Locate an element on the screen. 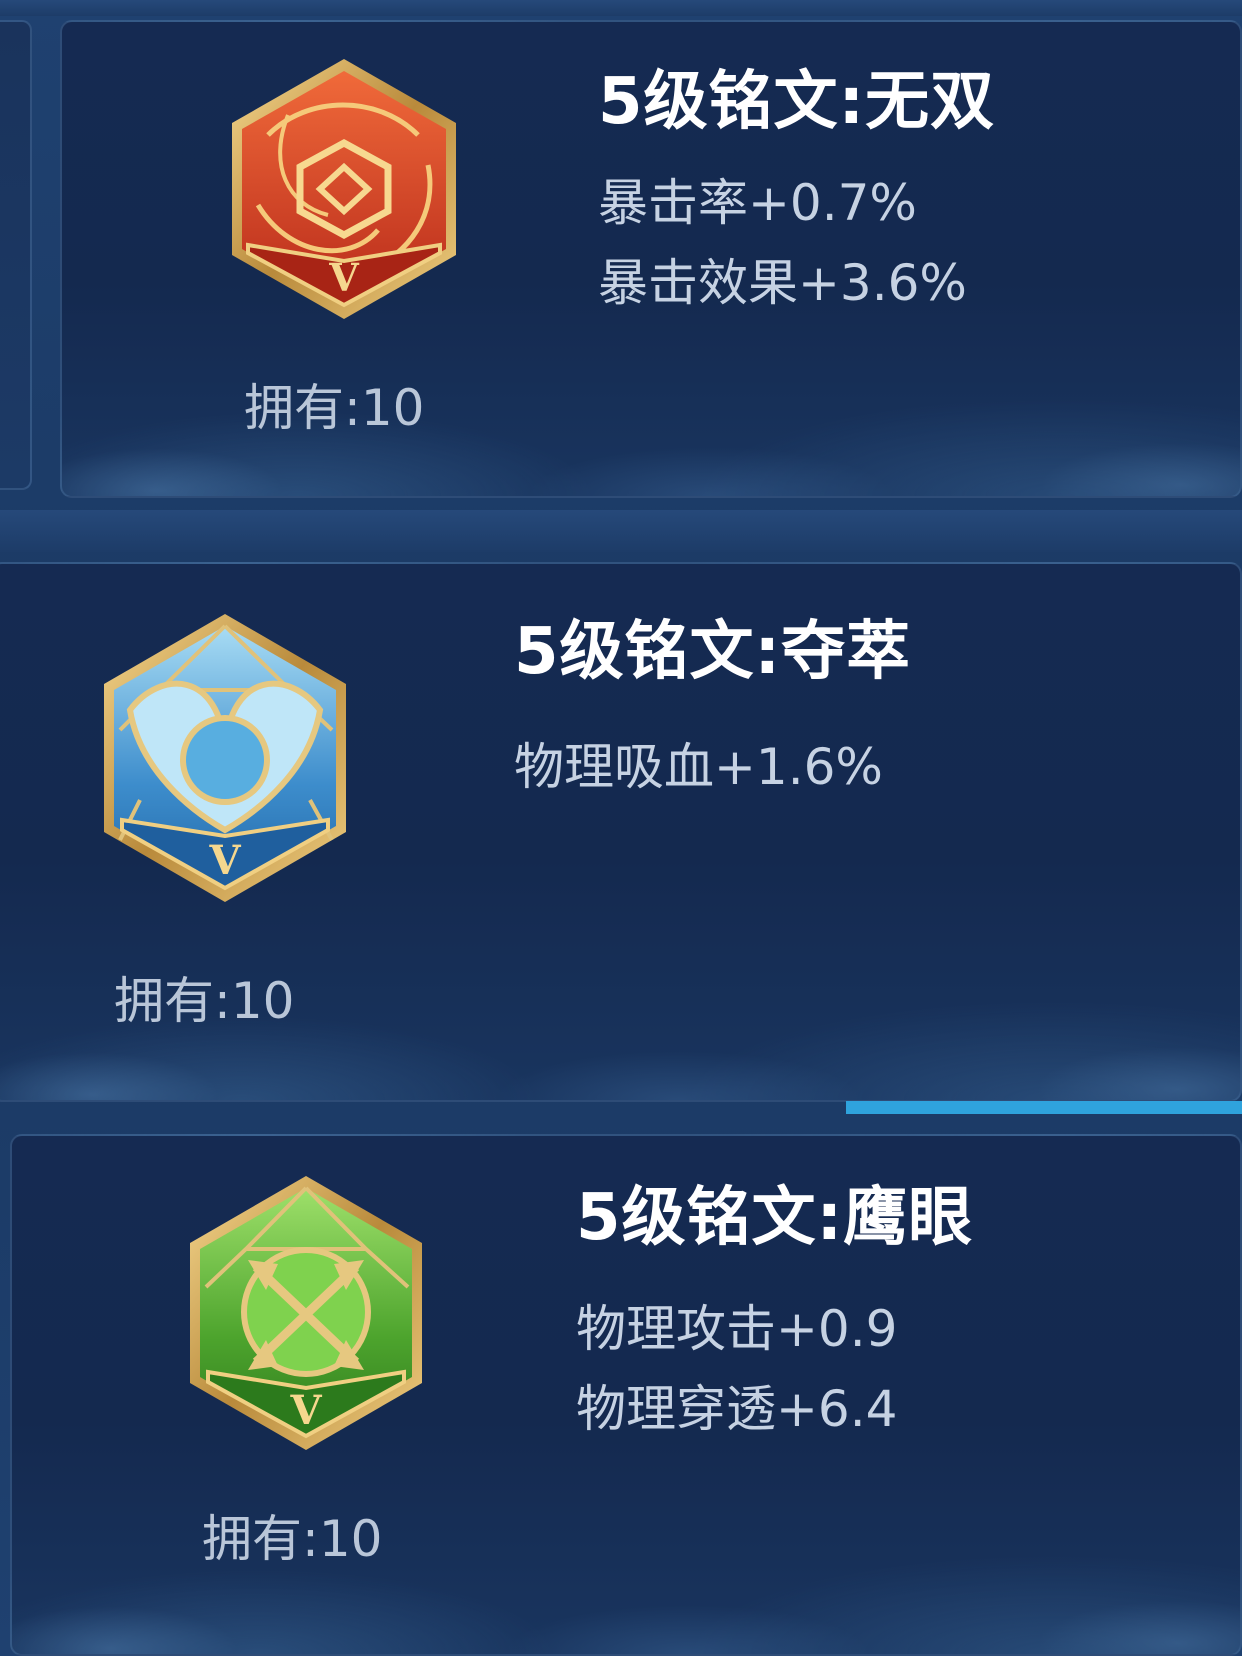 This screenshot has width=1242, height=1656. inscription-stat: 暴击效果+3.6% is located at coordinates (782, 283).